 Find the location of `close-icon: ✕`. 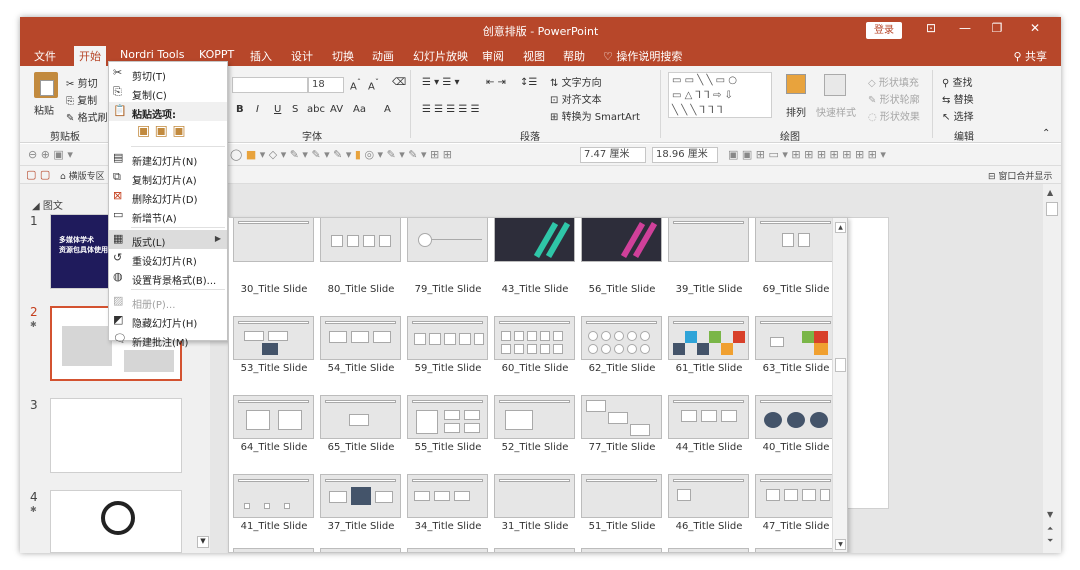

close-icon: ✕ is located at coordinates (1035, 28).